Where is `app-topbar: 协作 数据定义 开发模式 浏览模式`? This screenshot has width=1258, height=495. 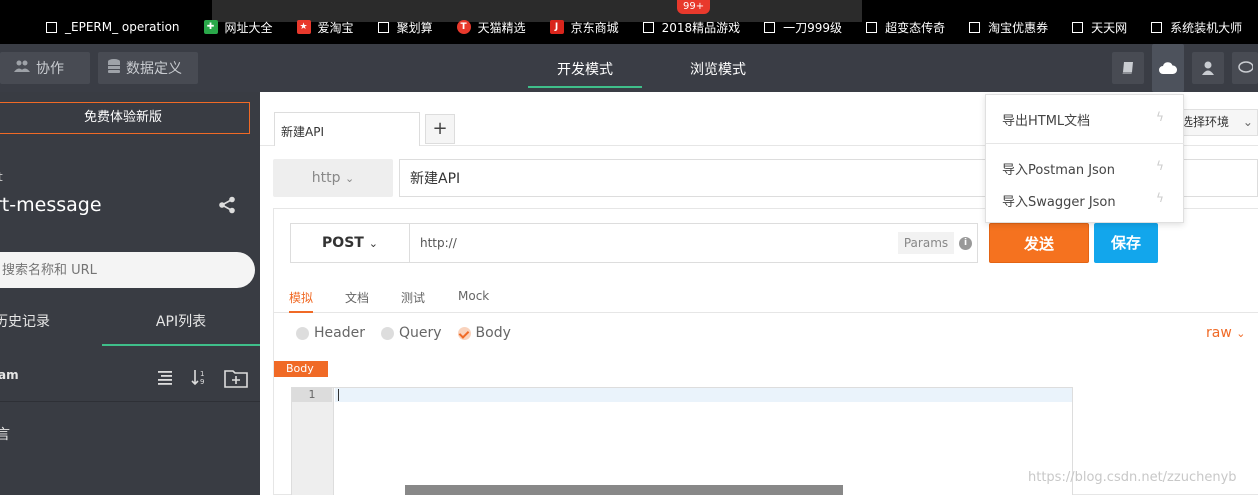
app-topbar: 协作 数据定义 开发模式 浏览模式 is located at coordinates (629, 68).